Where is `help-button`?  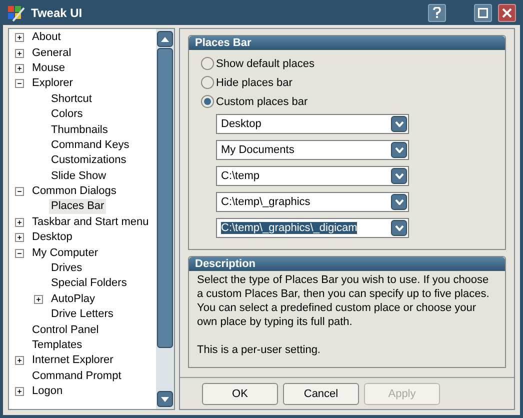 help-button is located at coordinates (437, 13).